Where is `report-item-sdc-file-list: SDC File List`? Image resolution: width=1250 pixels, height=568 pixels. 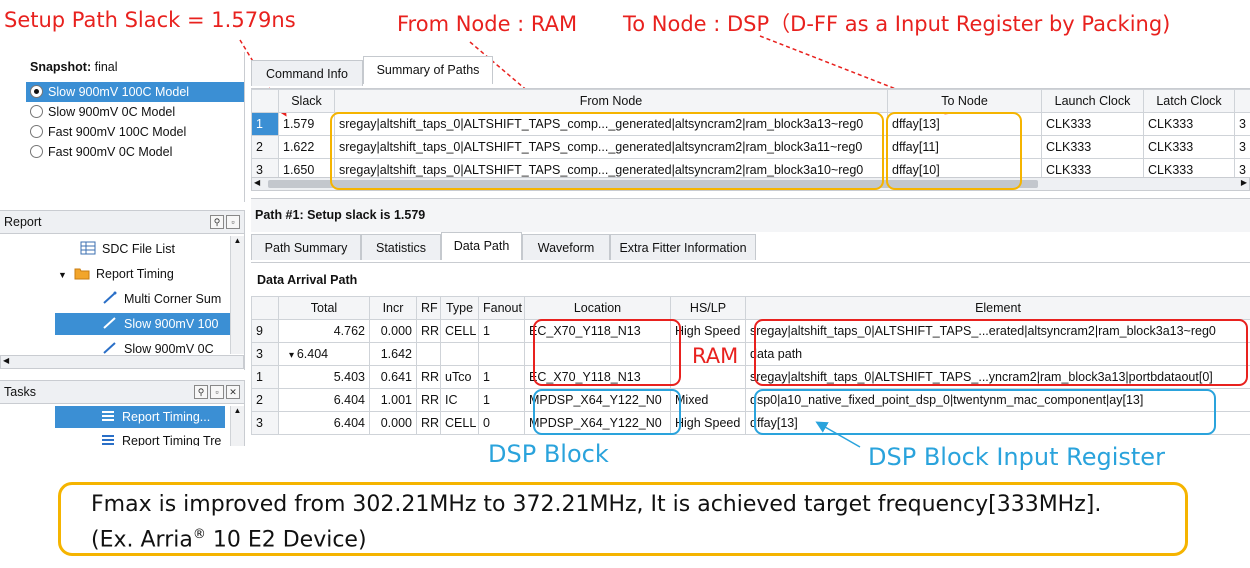 report-item-sdc-file-list: SDC File List is located at coordinates (155, 249).